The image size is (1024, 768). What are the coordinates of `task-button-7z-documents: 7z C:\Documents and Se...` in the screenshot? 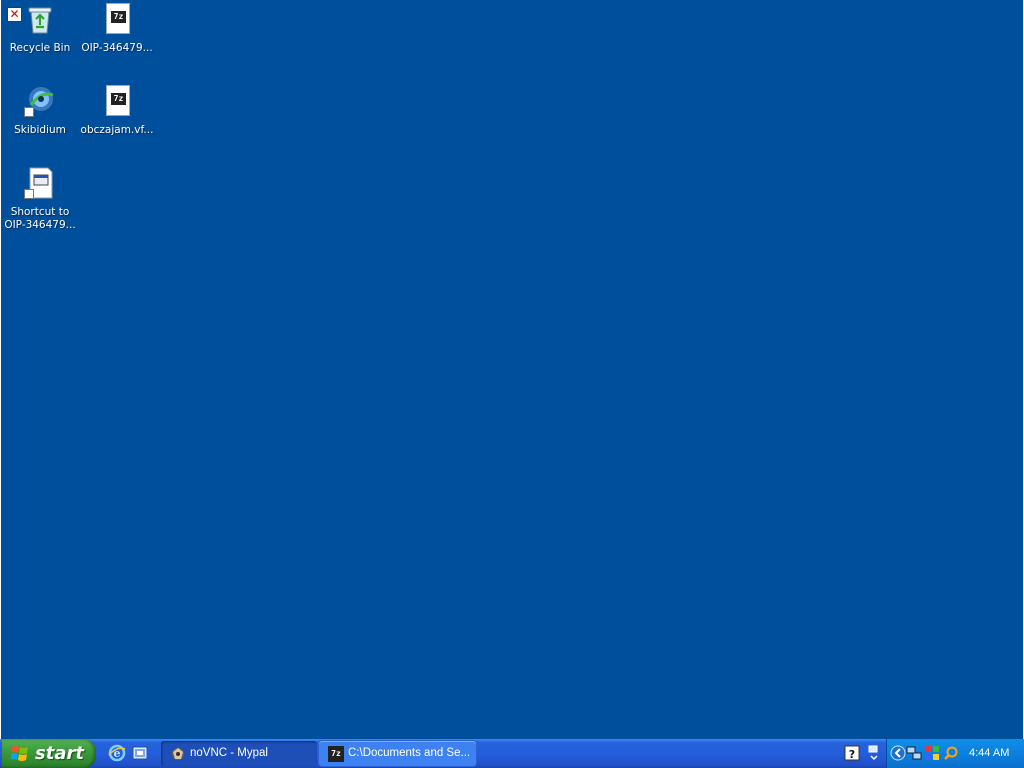 It's located at (397, 753).